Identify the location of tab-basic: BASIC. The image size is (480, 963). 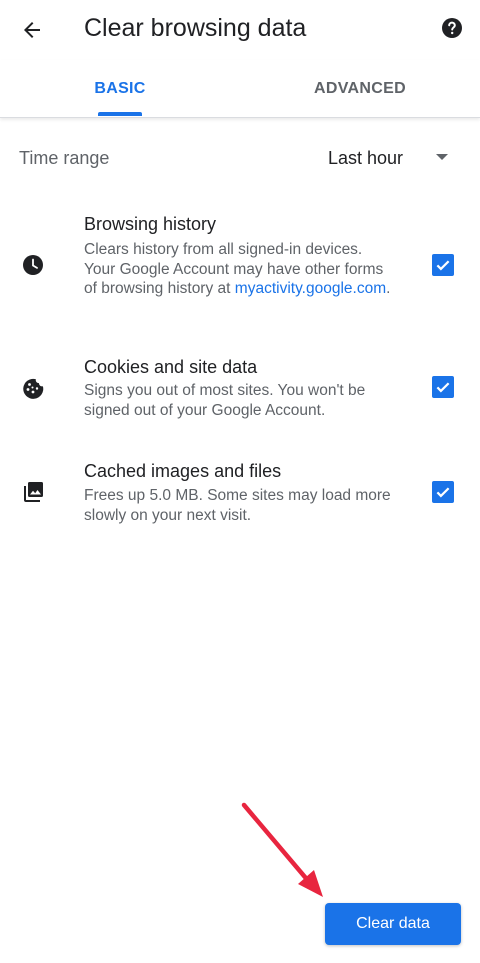
(120, 89).